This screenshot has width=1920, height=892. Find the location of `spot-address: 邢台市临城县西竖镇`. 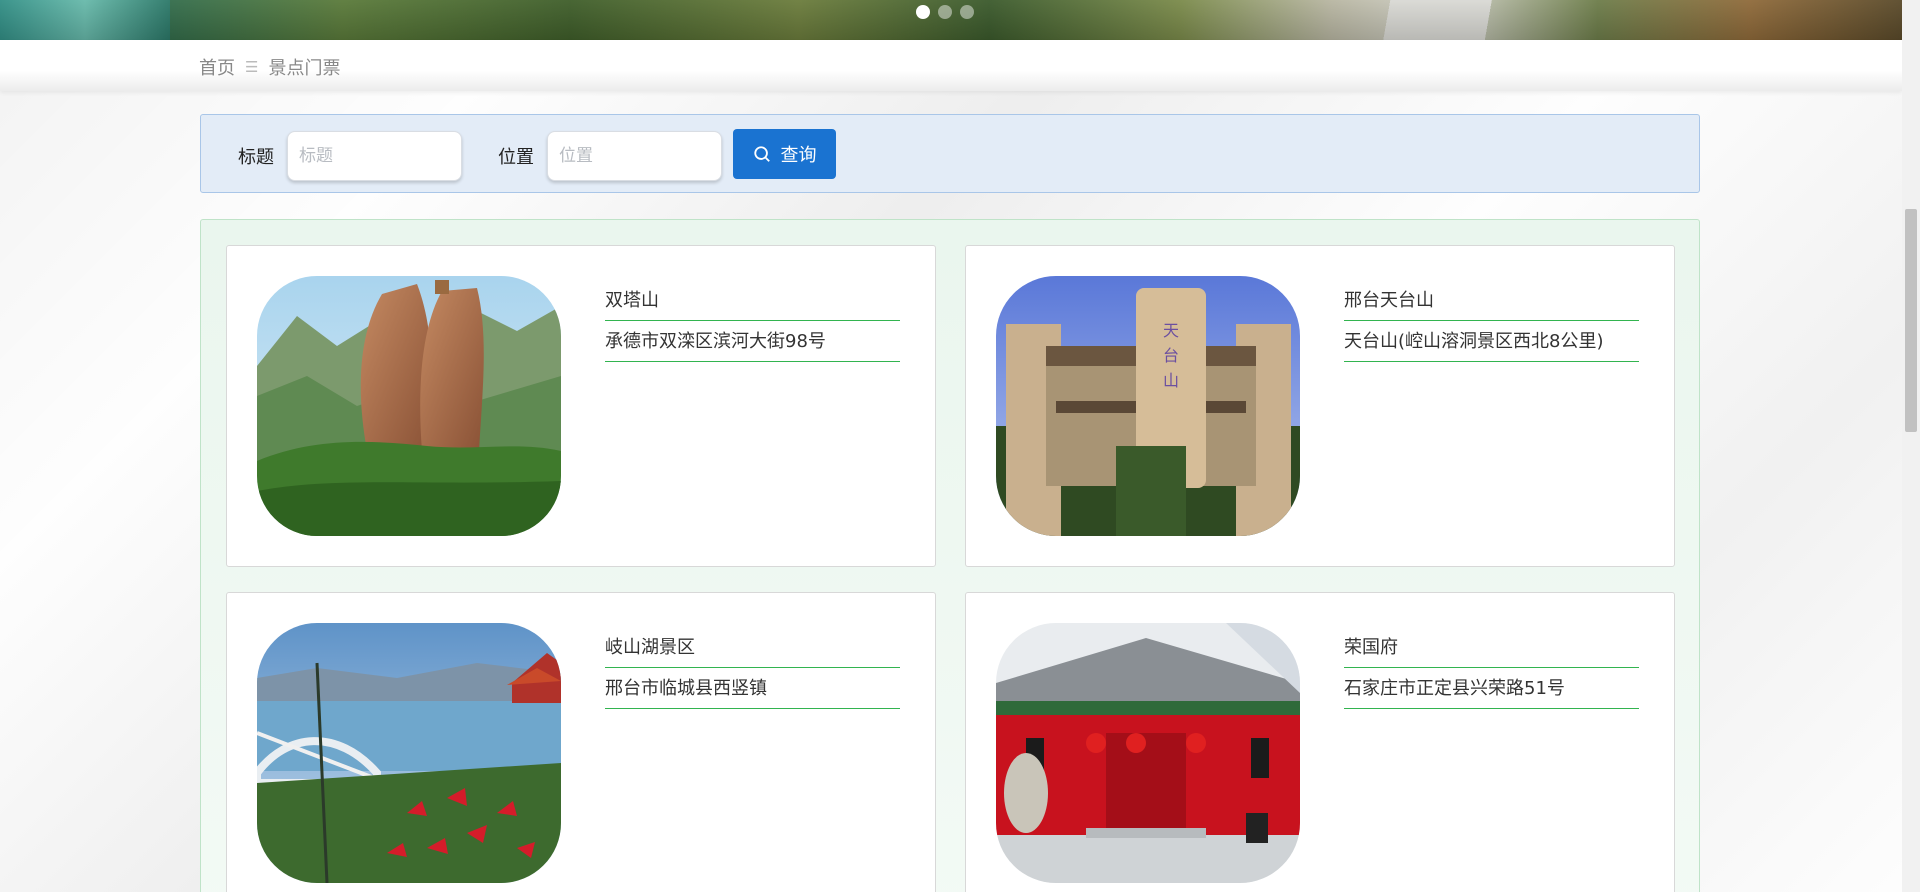

spot-address: 邢台市临城县西竖镇 is located at coordinates (752, 691).